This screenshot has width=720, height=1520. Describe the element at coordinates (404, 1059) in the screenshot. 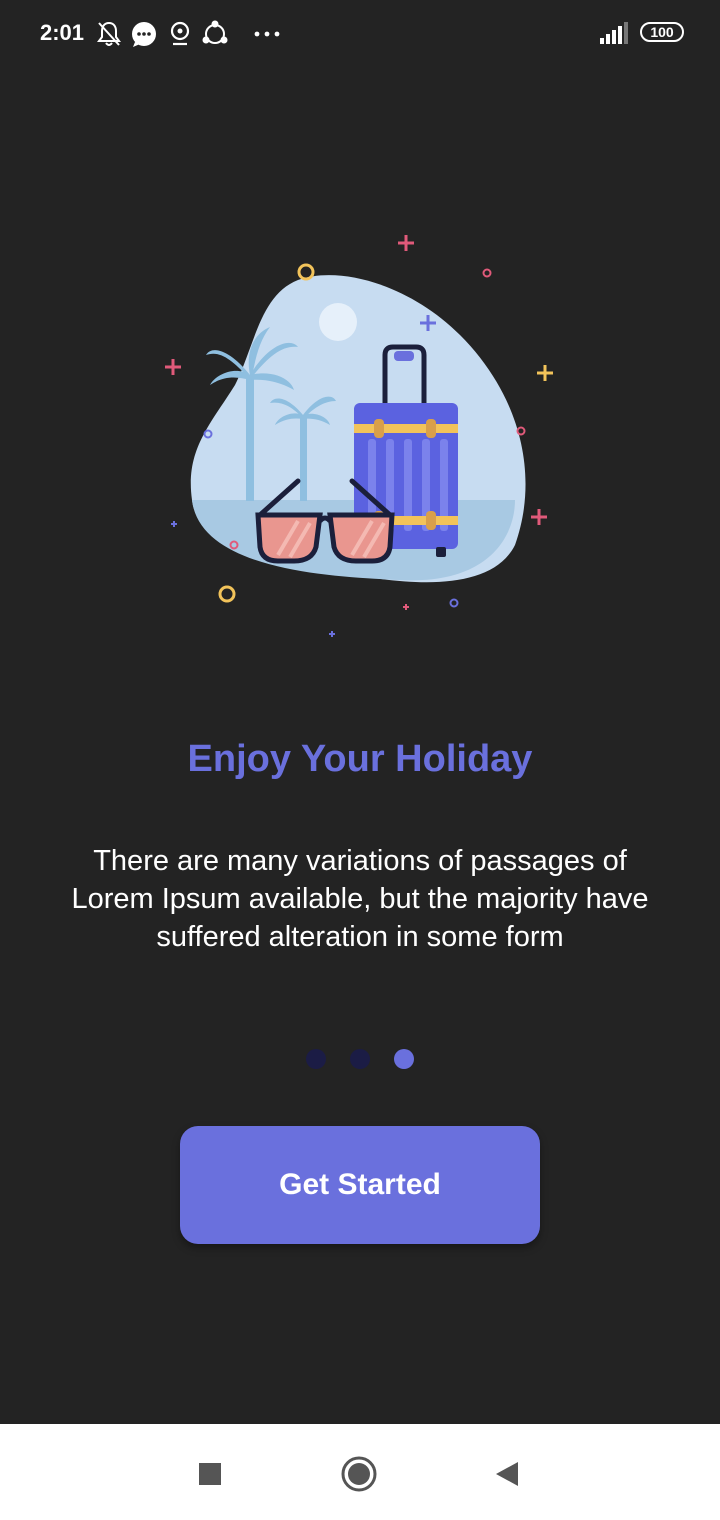

I see `page-dot-3-active` at that location.